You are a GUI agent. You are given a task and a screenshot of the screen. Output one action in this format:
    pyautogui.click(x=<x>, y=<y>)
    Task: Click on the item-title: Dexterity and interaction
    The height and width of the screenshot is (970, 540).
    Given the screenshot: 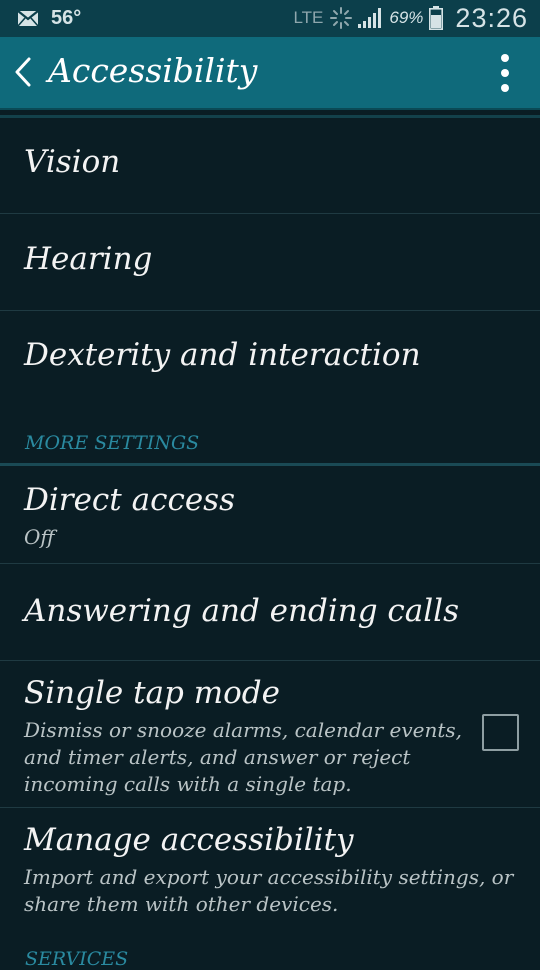 What is the action you would take?
    pyautogui.click(x=222, y=355)
    